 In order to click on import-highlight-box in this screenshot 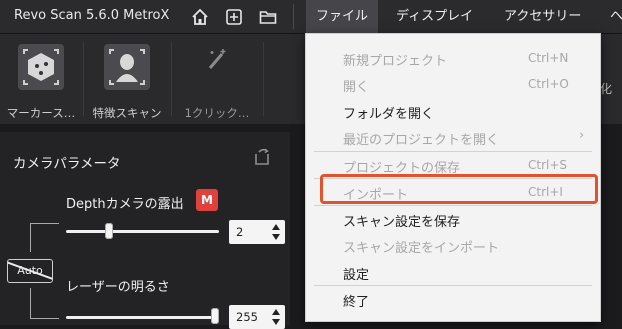, I will do `click(459, 189)`.